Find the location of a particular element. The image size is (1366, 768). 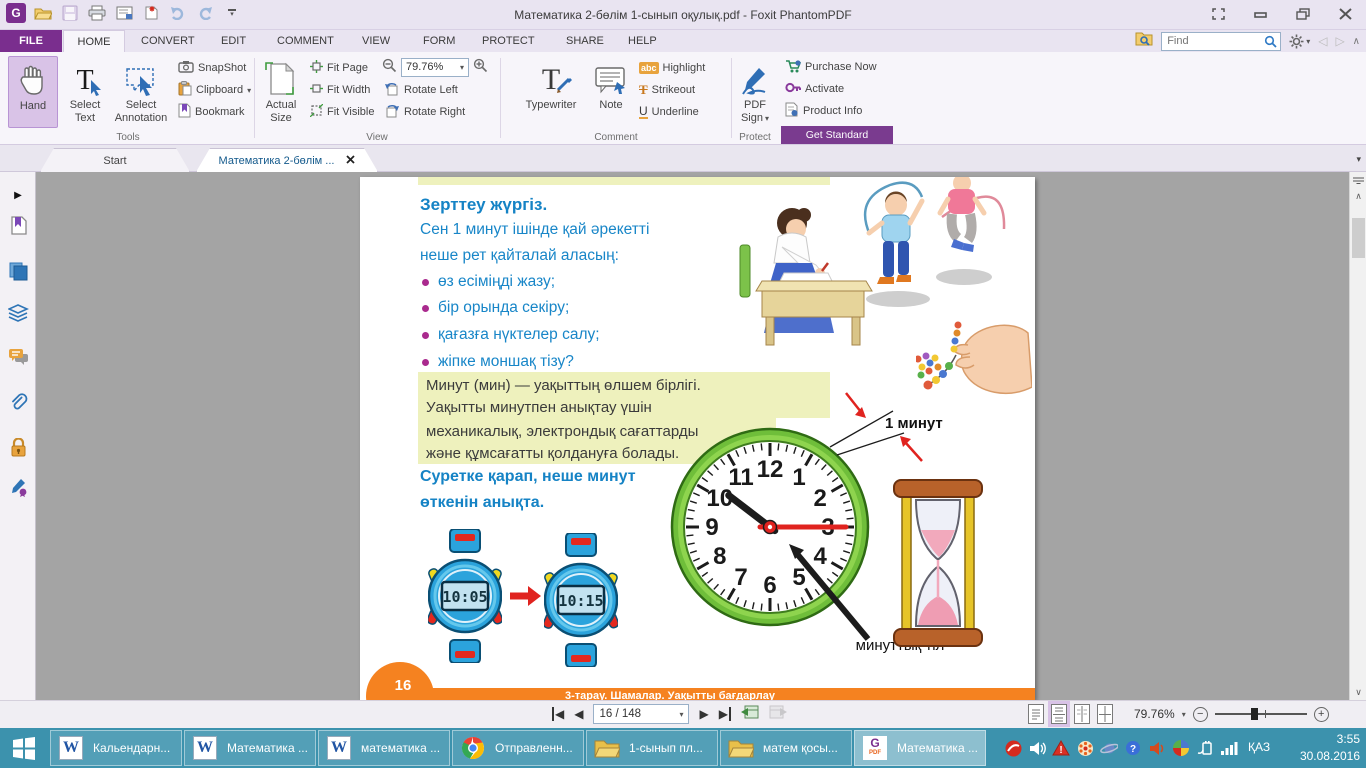

tab-form: FORM is located at coordinates (439, 41).